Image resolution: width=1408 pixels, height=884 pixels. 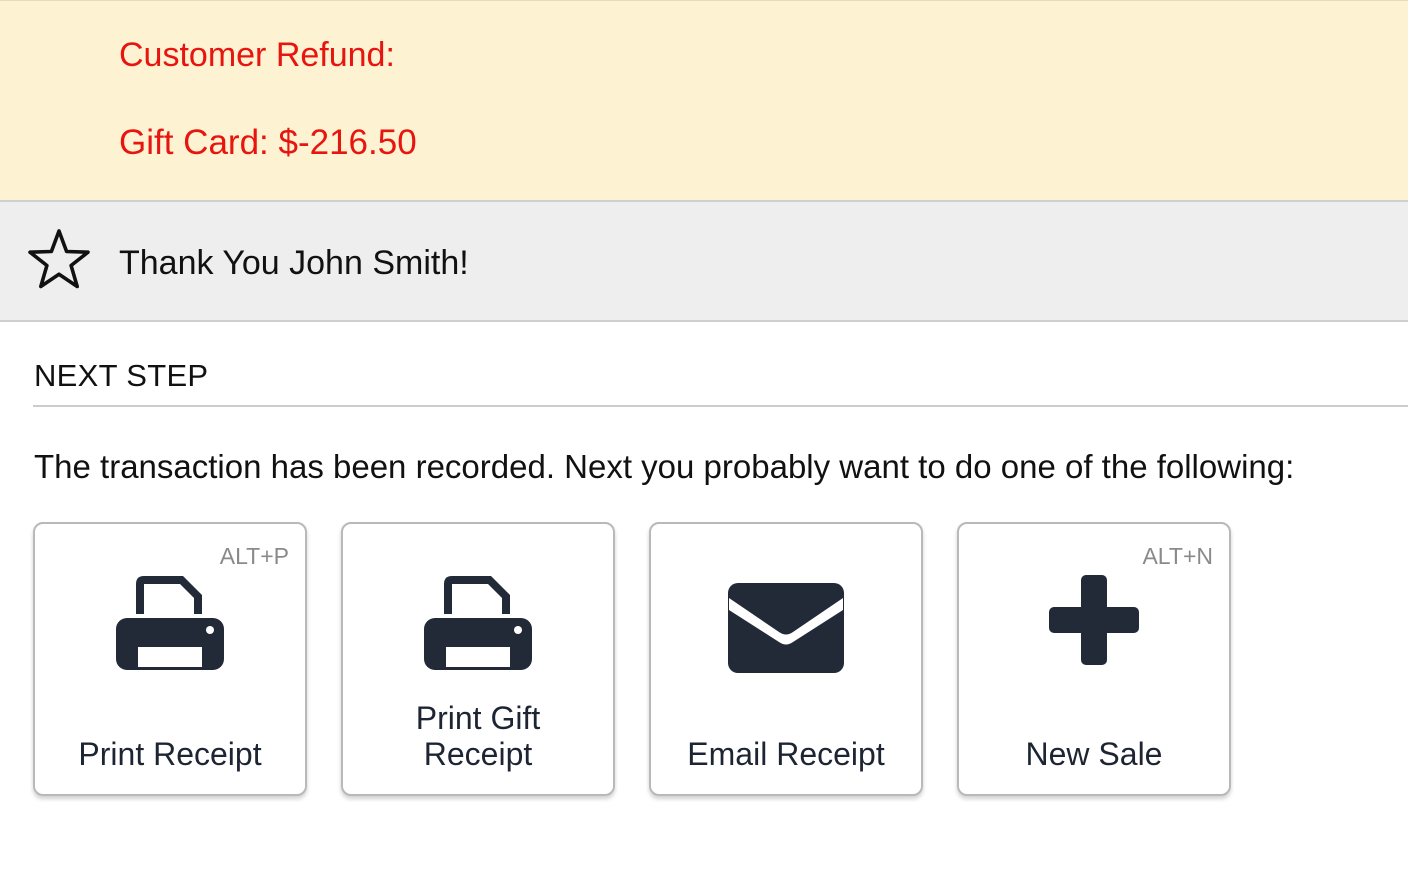 I want to click on new-sale-button: ALT+N New Sale, so click(x=1094, y=659).